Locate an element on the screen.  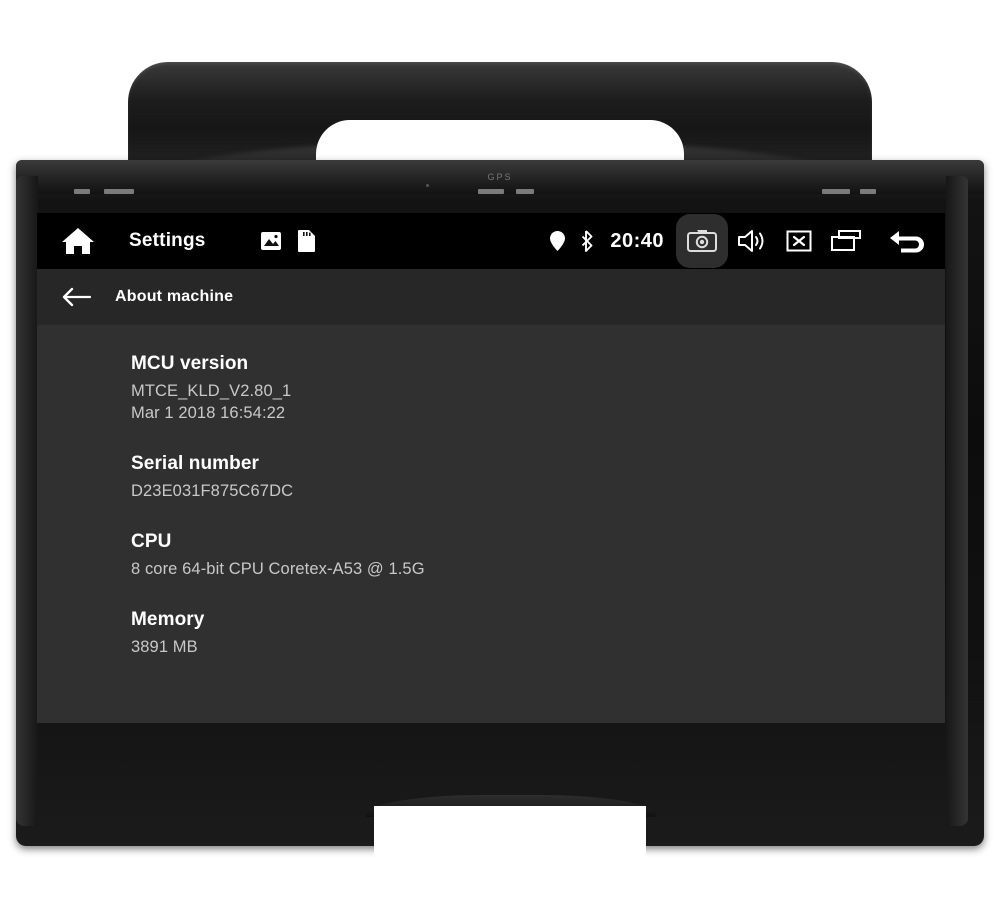
item-value: 3891 MB is located at coordinates (164, 646).